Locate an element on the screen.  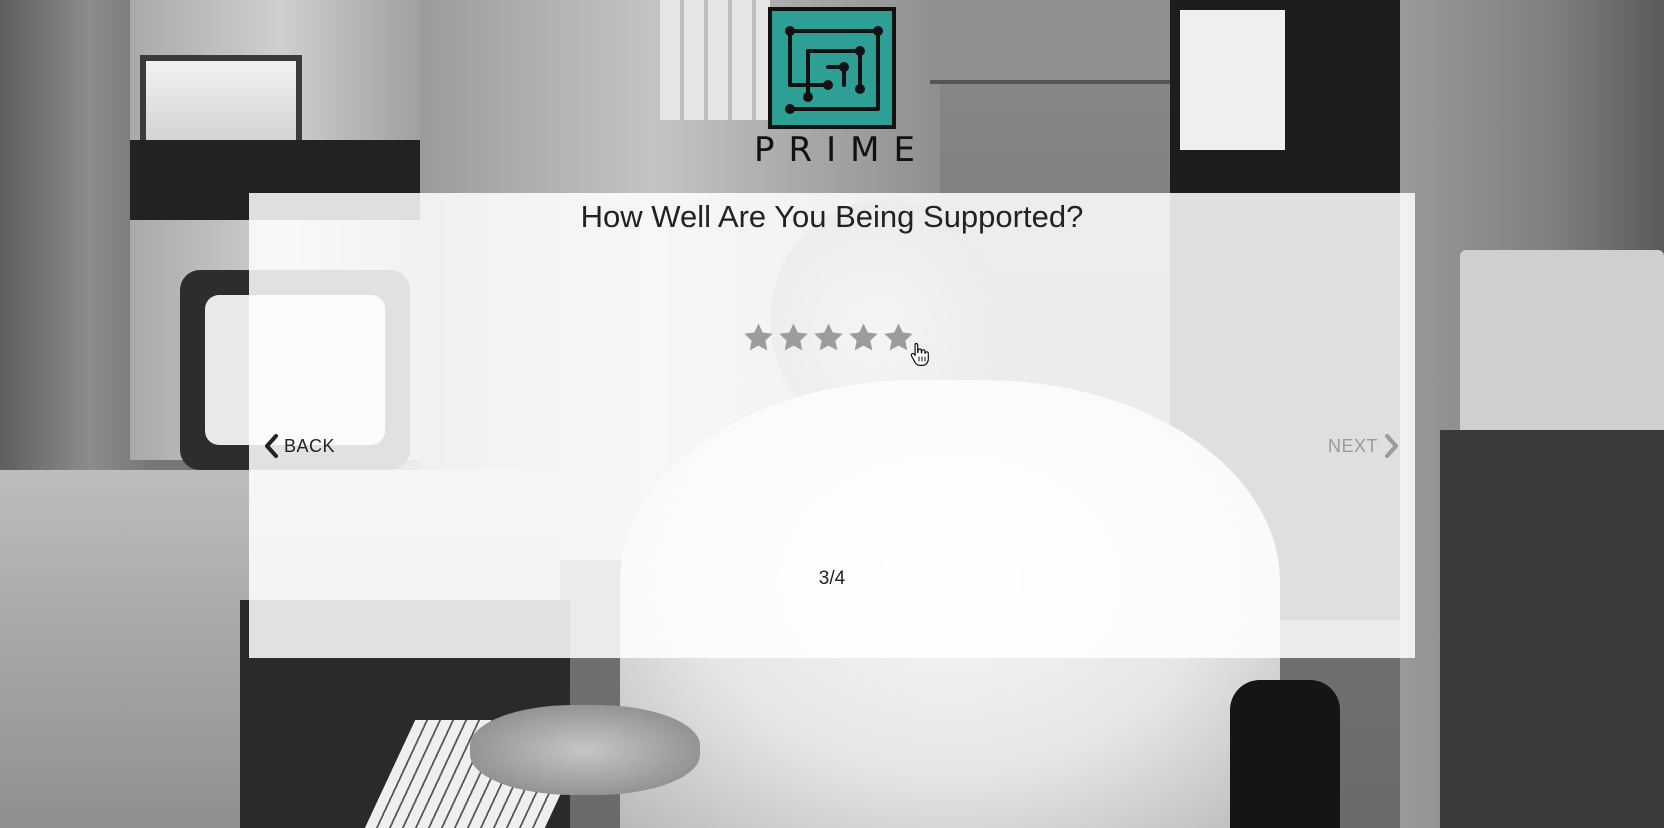
next-button-label: NEXT is located at coordinates (1352, 445).